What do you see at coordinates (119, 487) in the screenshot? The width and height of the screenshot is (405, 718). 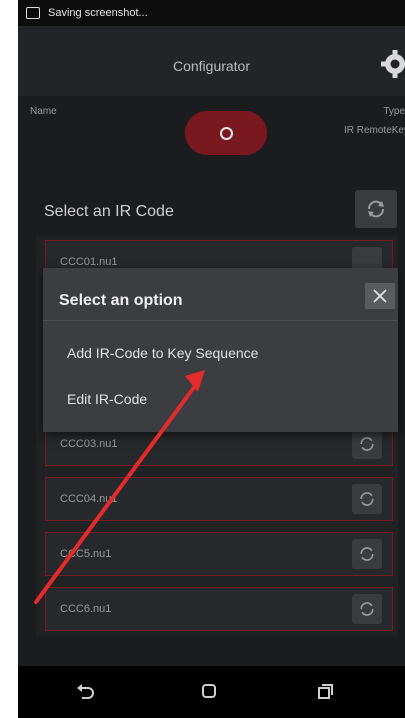 I see `annotation-arrow` at bounding box center [119, 487].